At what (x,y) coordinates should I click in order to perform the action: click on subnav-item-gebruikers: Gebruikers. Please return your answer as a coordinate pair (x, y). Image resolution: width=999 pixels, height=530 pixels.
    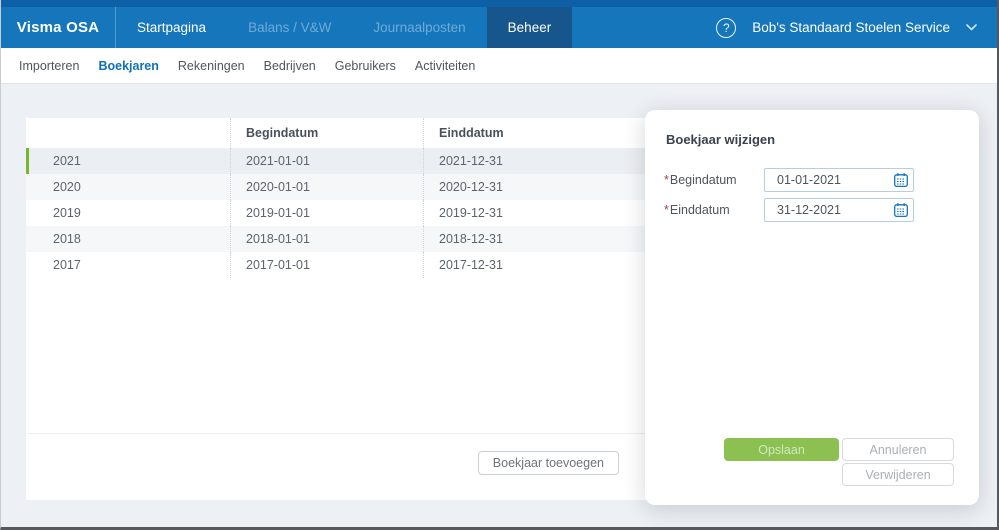
    Looking at the image, I should click on (365, 66).